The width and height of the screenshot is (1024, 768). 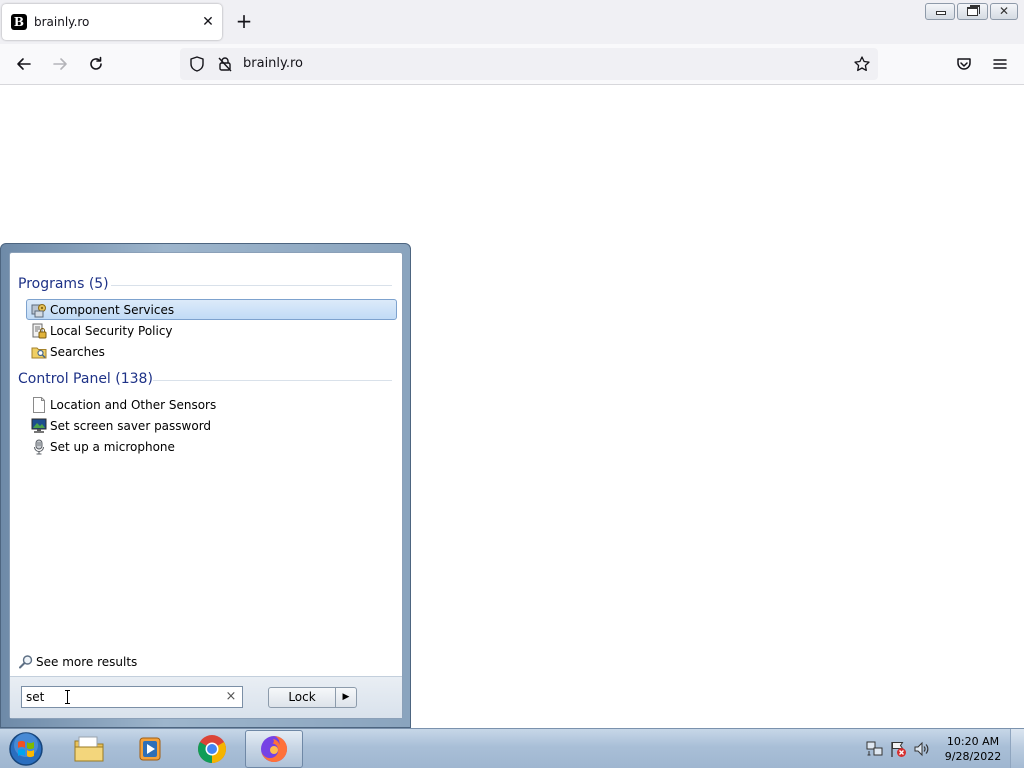 I want to click on result-label: Component Services, so click(x=112, y=310).